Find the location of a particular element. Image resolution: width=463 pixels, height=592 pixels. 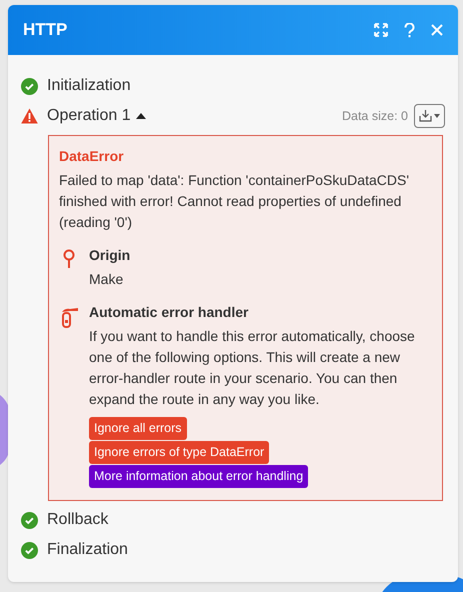

section-title: Automatic error handler is located at coordinates (169, 312).